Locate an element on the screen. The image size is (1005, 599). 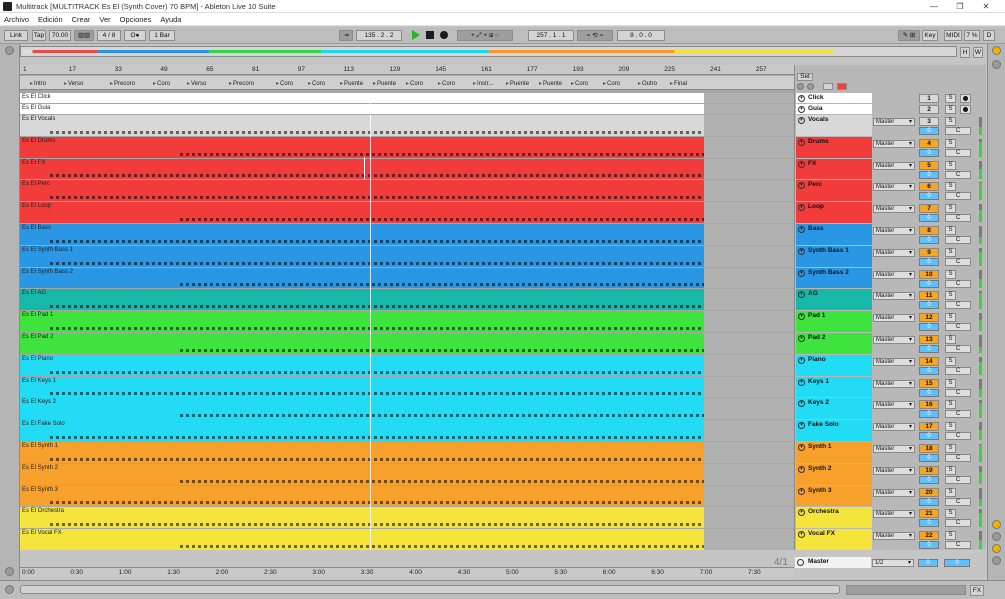
track-clip-lane: Es El Pad 1 is located at coordinates (362, 321).